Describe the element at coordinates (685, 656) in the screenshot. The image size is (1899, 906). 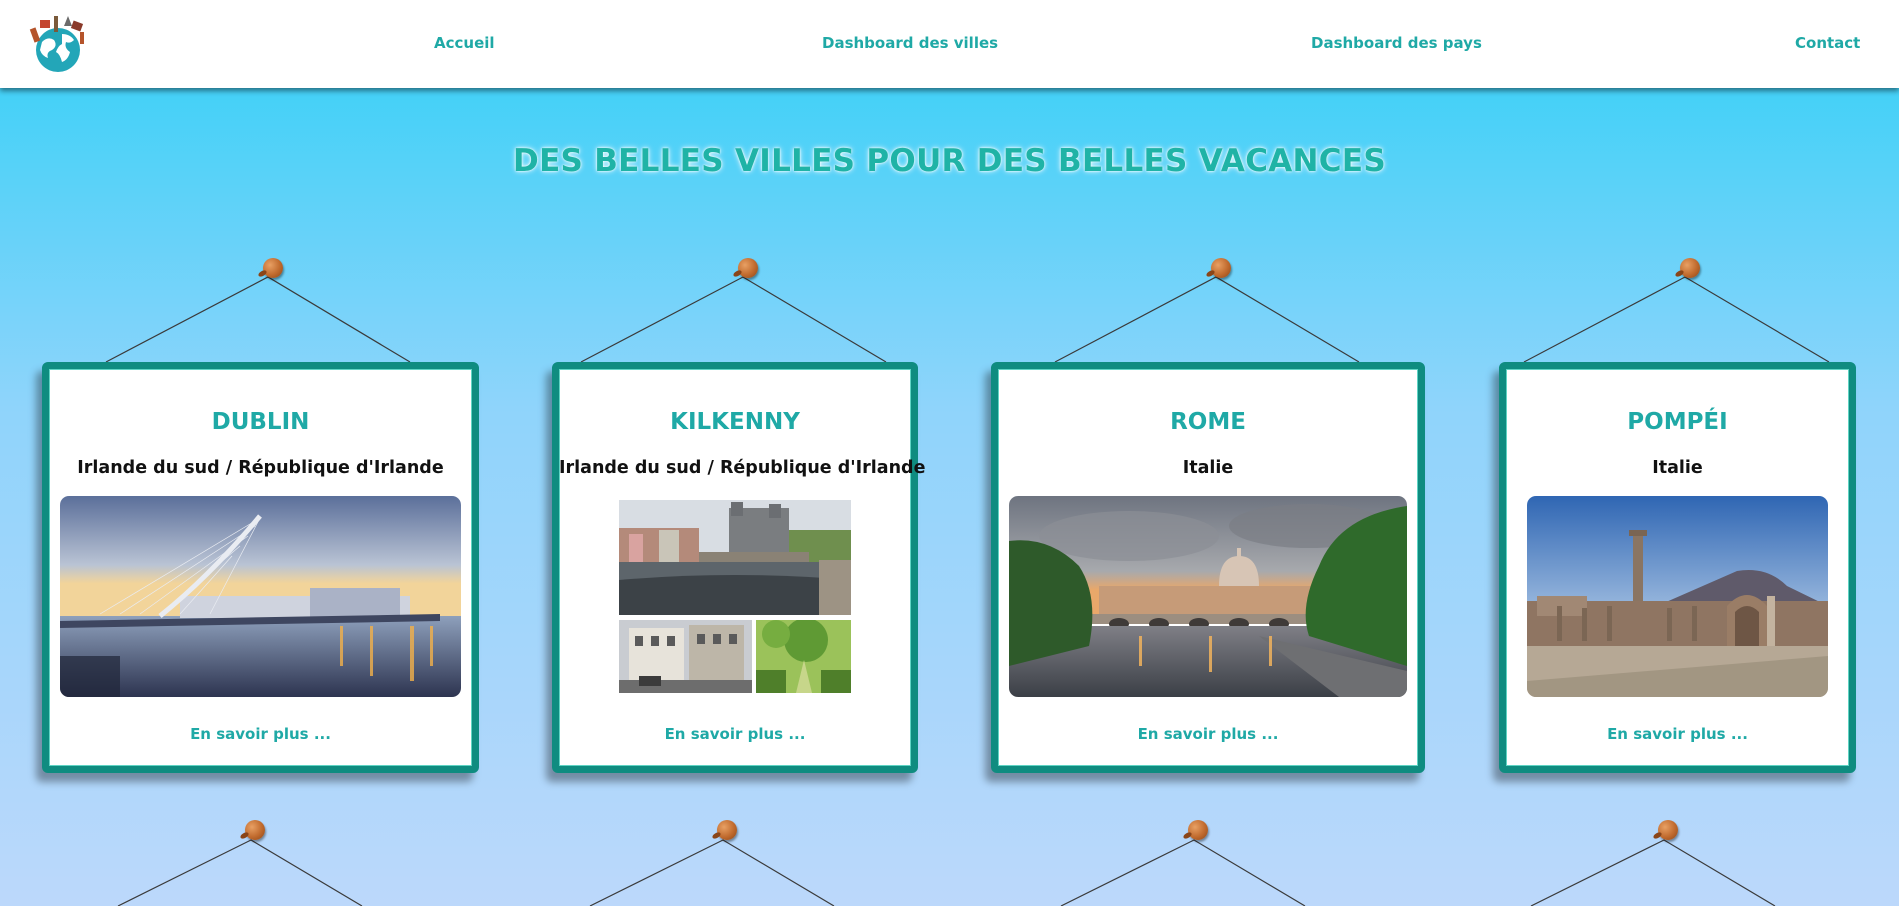
I see `kilkenny-street-photo` at that location.